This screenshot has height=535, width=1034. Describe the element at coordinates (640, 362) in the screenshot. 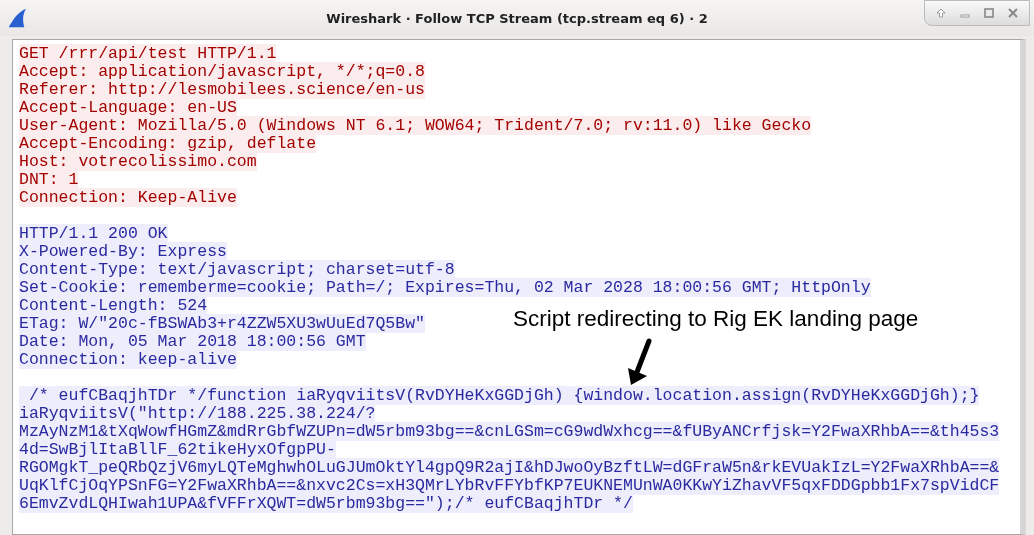

I see `annotation-arrow` at that location.